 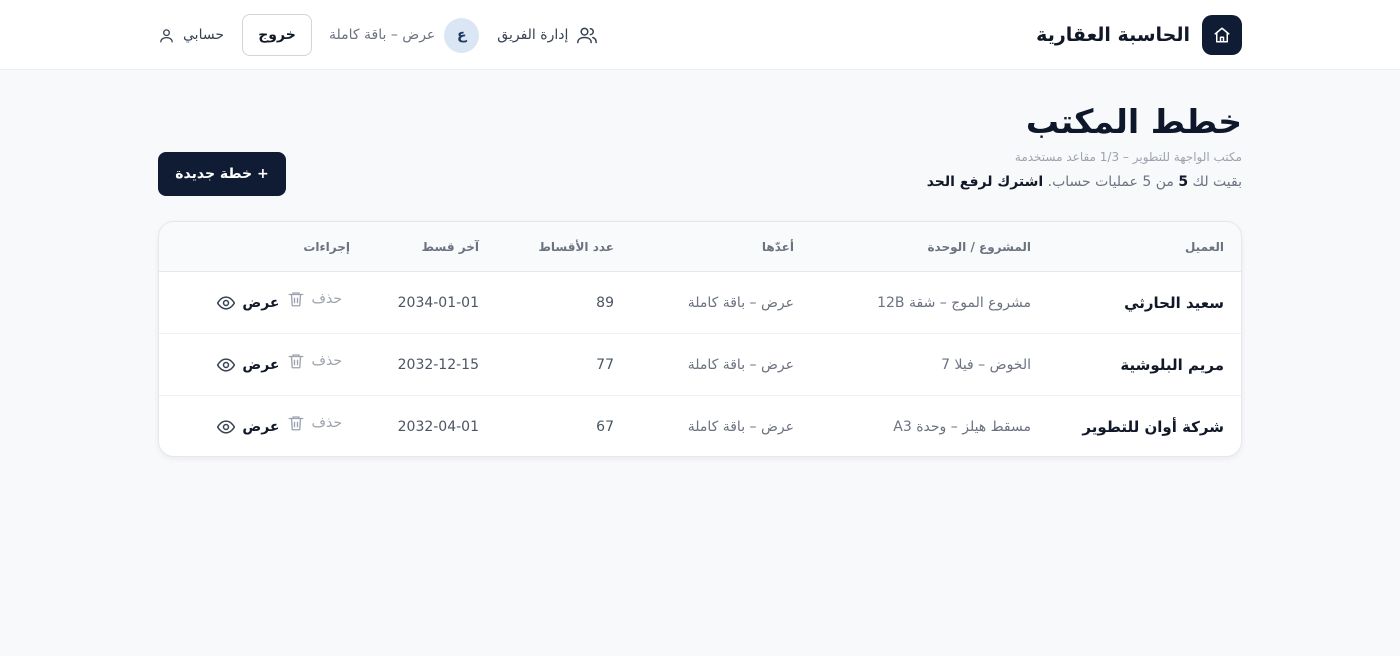 What do you see at coordinates (533, 35) in the screenshot?
I see `team-label: إدارة الفريق` at bounding box center [533, 35].